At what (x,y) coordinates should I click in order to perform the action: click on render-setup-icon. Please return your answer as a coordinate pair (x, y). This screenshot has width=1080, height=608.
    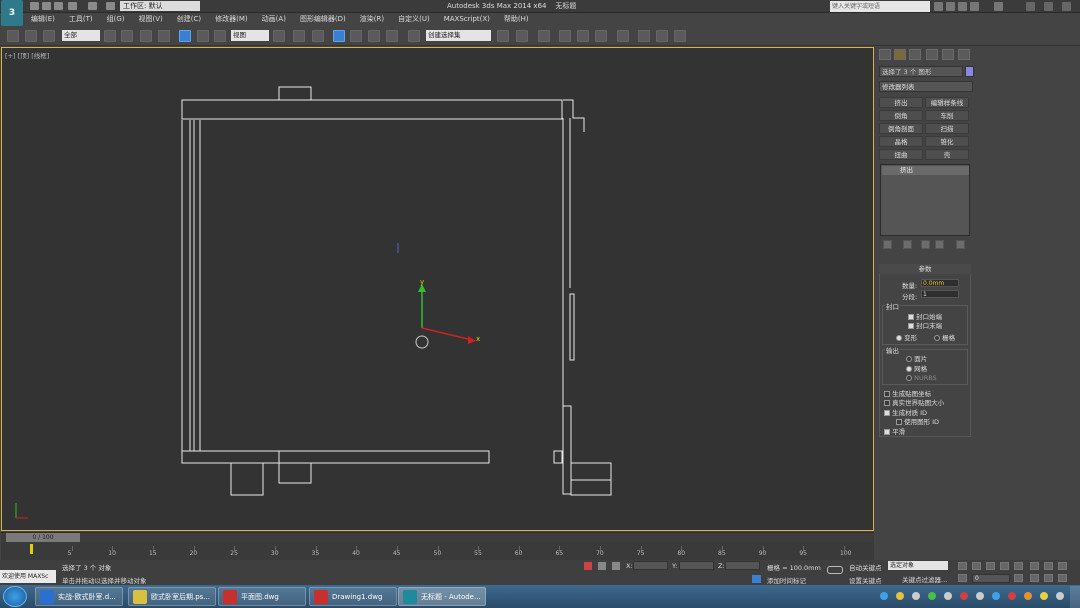
    Looking at the image, I should click on (644, 36).